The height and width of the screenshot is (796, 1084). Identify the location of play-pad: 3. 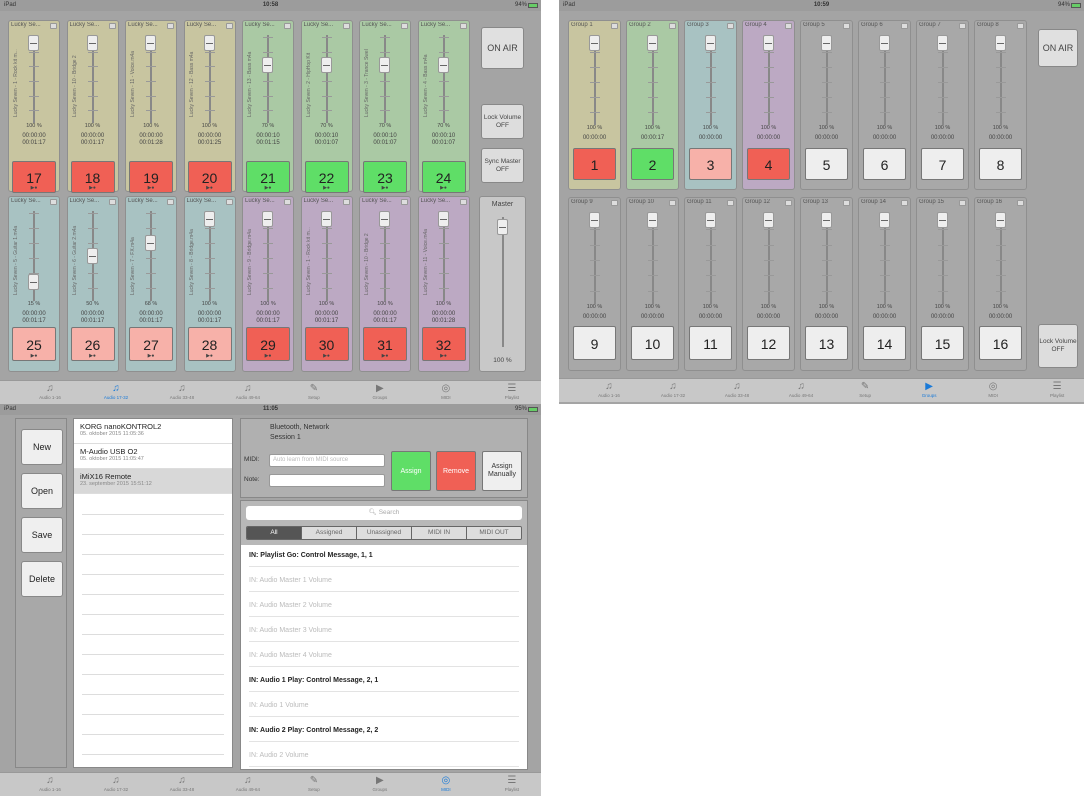
(710, 164).